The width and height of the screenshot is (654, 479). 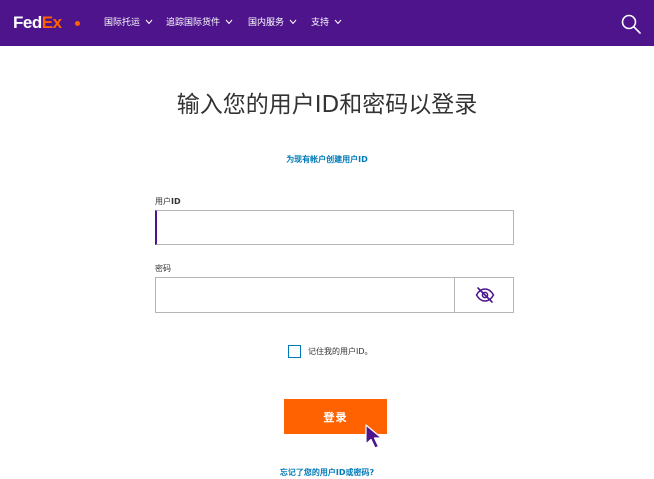 What do you see at coordinates (193, 23) in the screenshot?
I see `menu-item-label: 追踪国际货件` at bounding box center [193, 23].